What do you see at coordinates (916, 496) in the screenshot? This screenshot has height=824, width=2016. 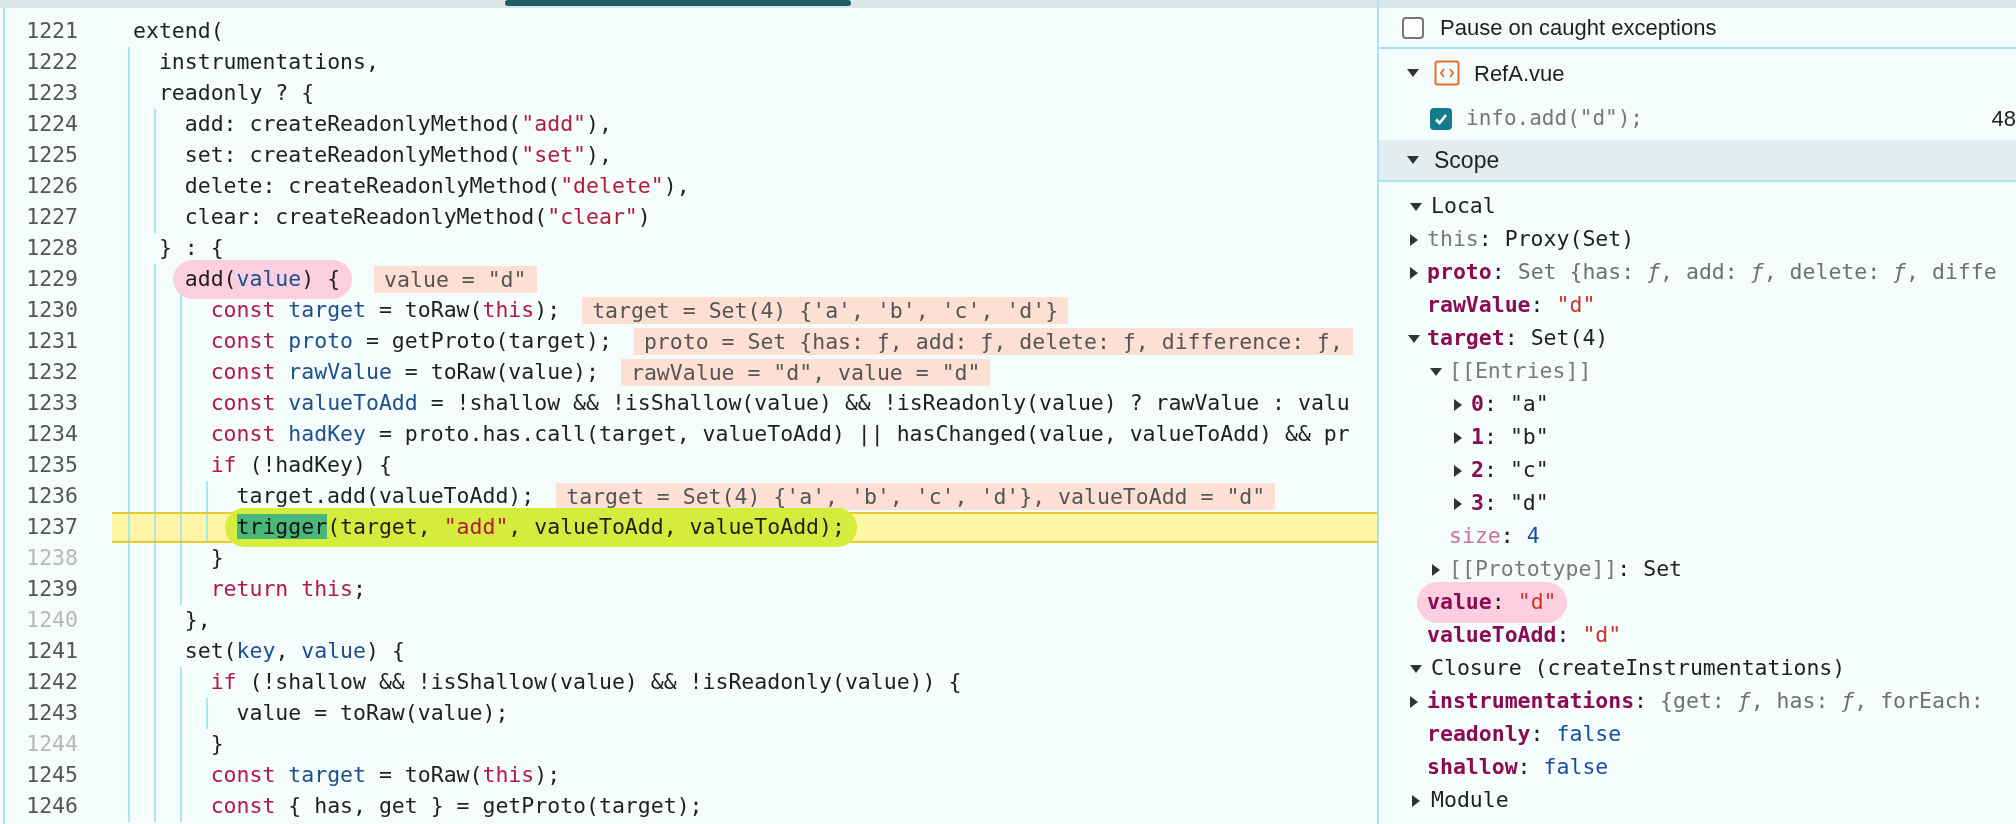 I see `inline-value: target = Set(4) {'a', 'b', 'c', 'd'}, valueToAdd = "d"` at bounding box center [916, 496].